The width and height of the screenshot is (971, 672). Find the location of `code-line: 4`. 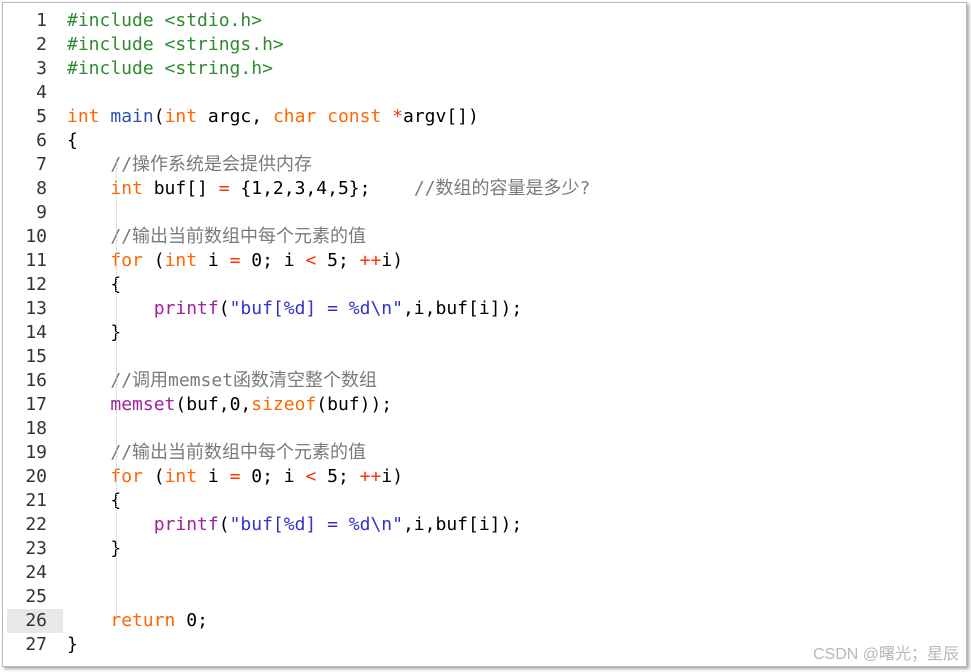

code-line: 4 is located at coordinates (484, 93).